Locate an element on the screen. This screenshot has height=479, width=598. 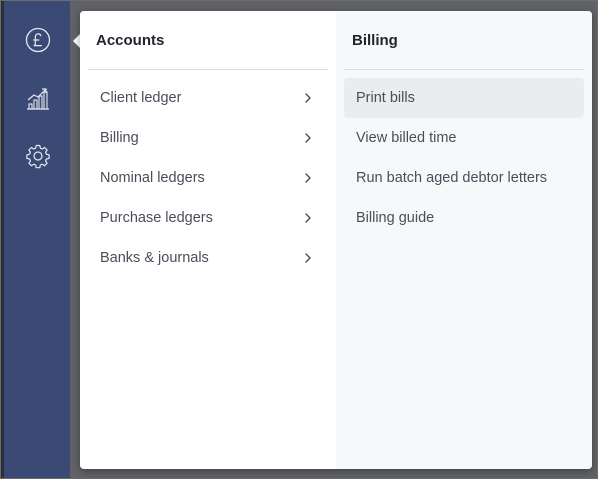
menu-item-banks-journals: Banks & journals is located at coordinates (208, 258).